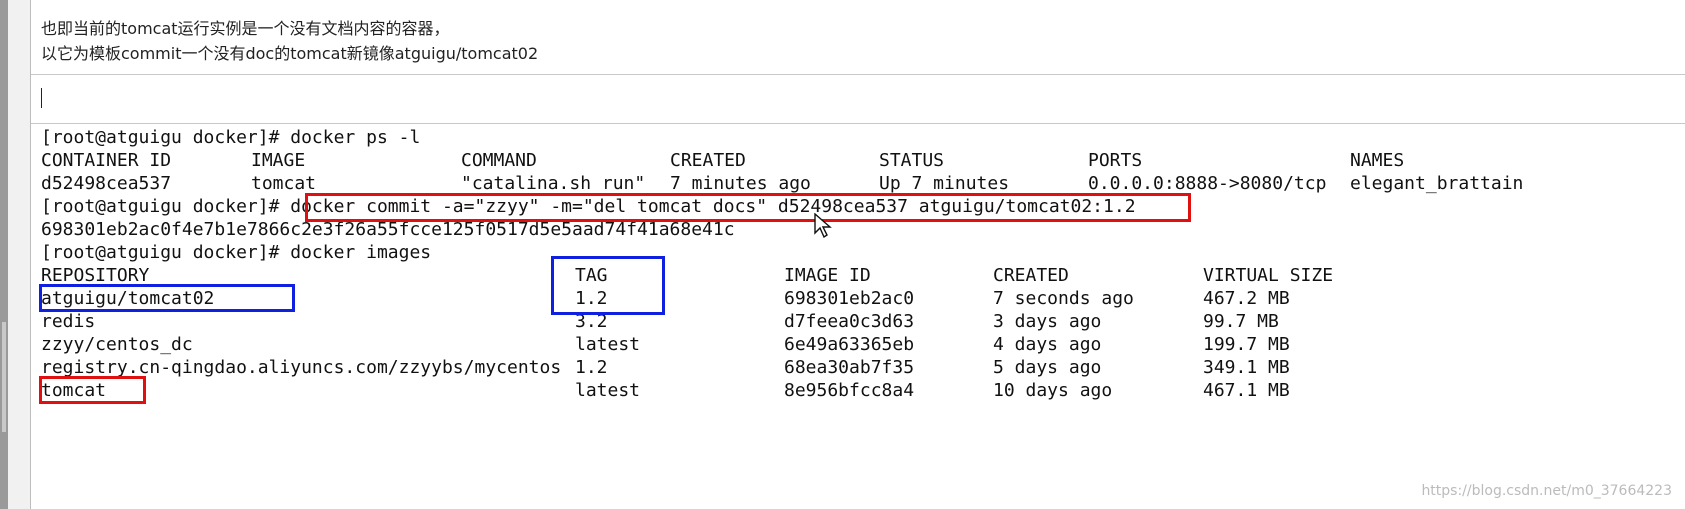  I want to click on images-header-repository: REPOSITORY, so click(95, 275).